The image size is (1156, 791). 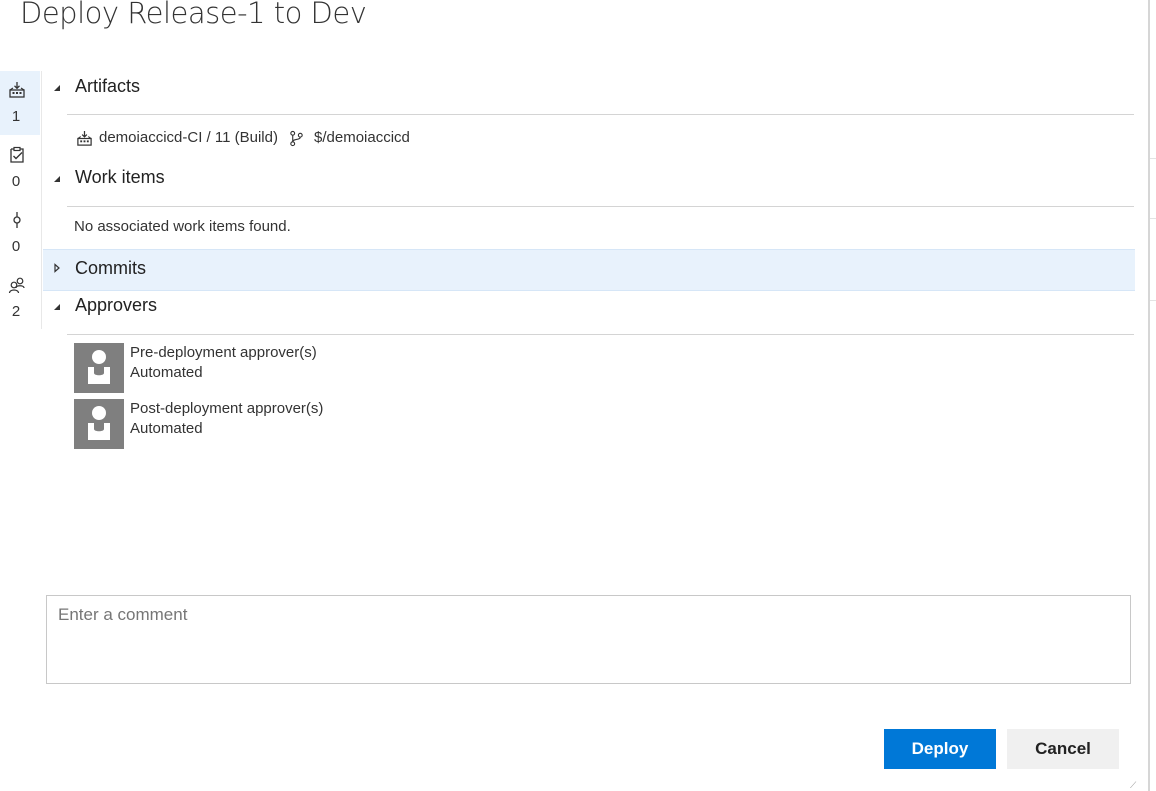 I want to click on deploy-button: Deploy, so click(x=940, y=749).